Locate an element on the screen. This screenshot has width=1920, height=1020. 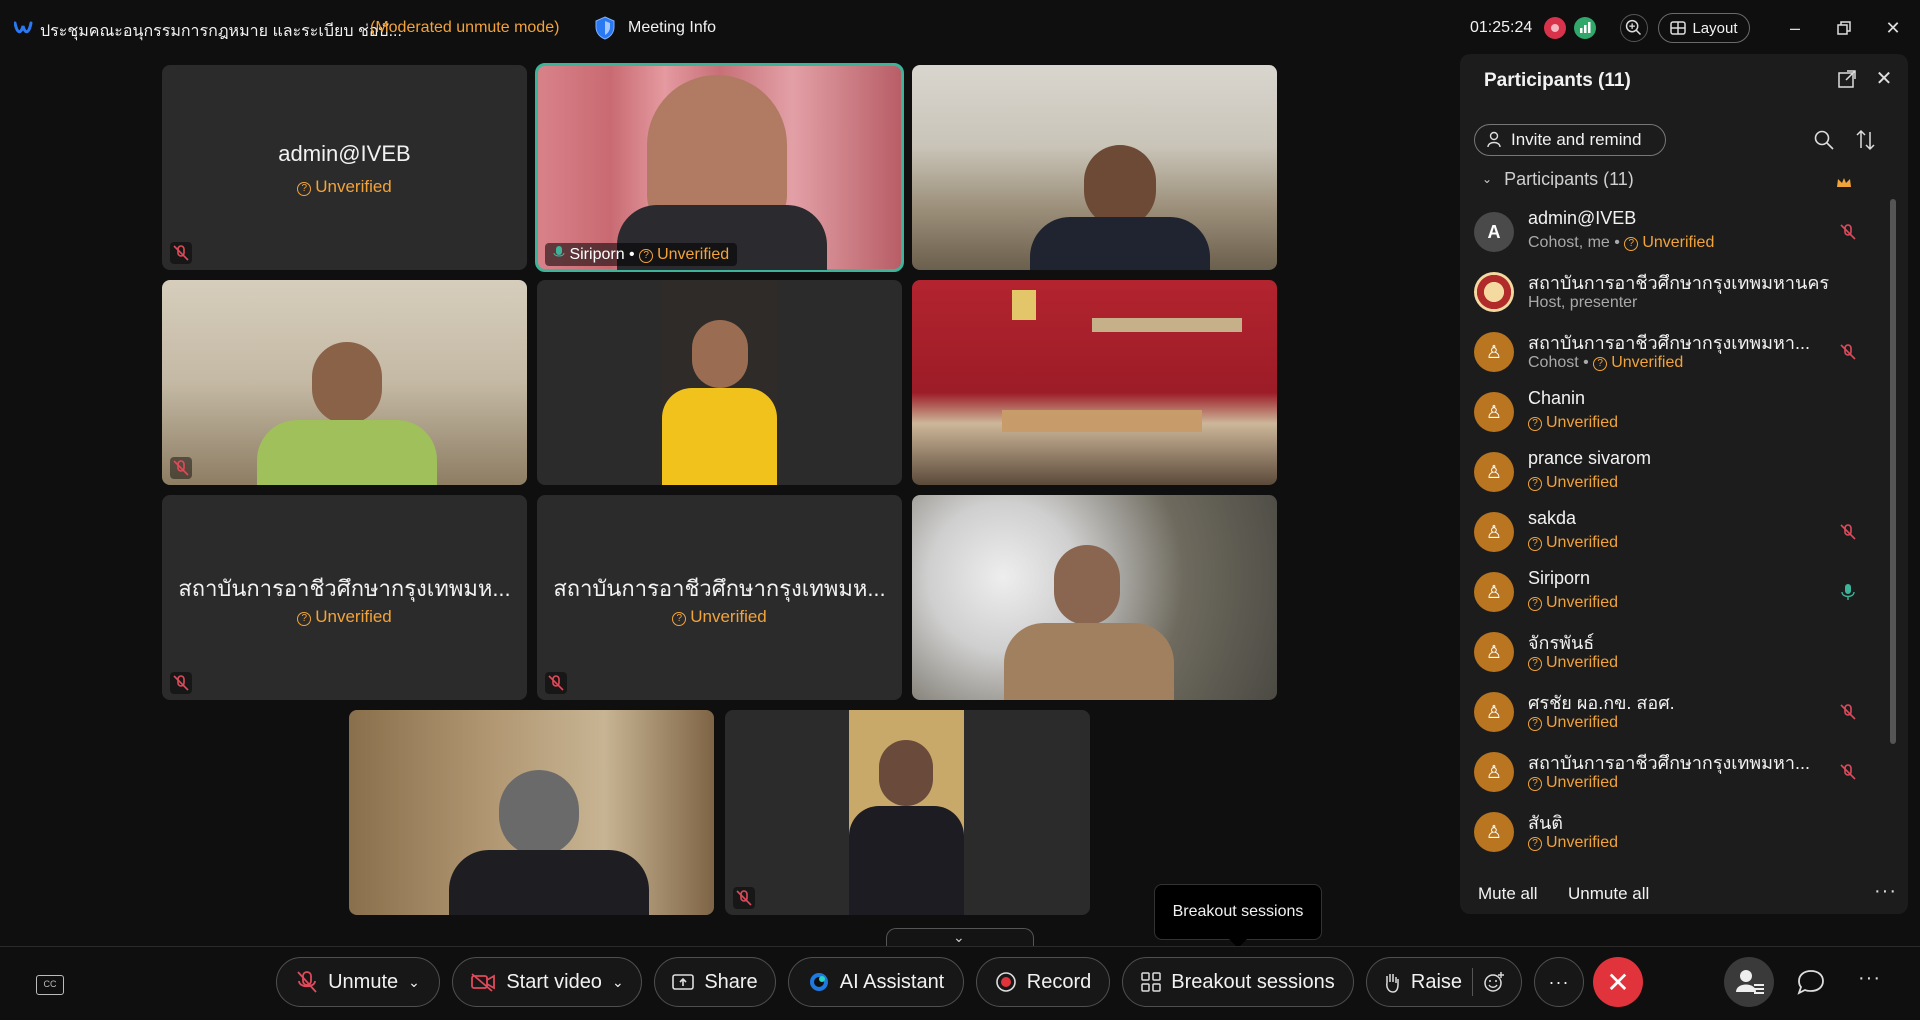
meeting-info-button: Meeting Info is located at coordinates (672, 28).